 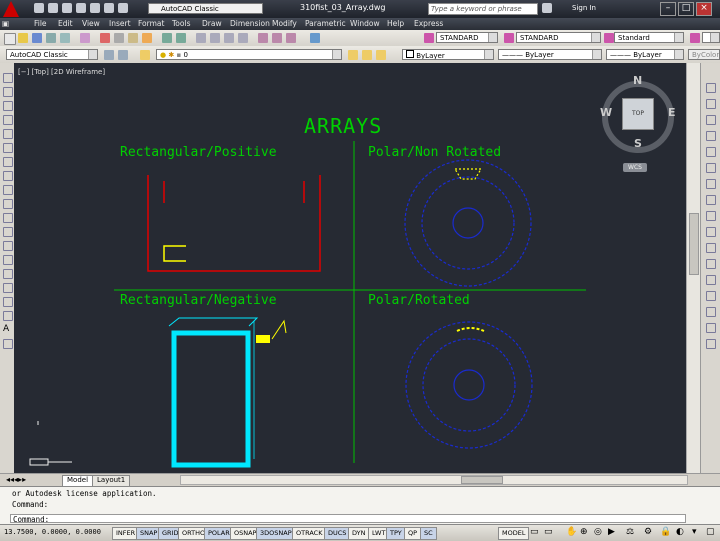 I want to click on make-block-icon, so click(x=8, y=246).